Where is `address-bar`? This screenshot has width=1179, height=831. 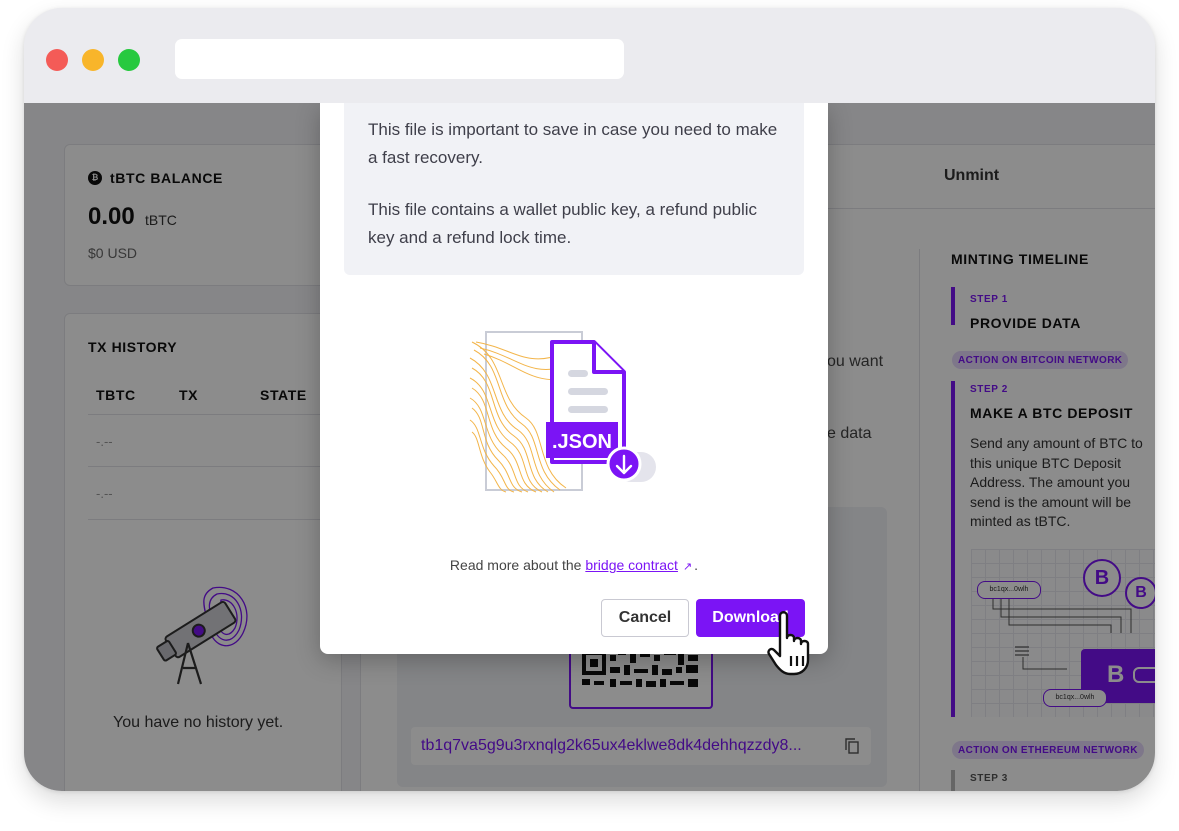 address-bar is located at coordinates (399, 59).